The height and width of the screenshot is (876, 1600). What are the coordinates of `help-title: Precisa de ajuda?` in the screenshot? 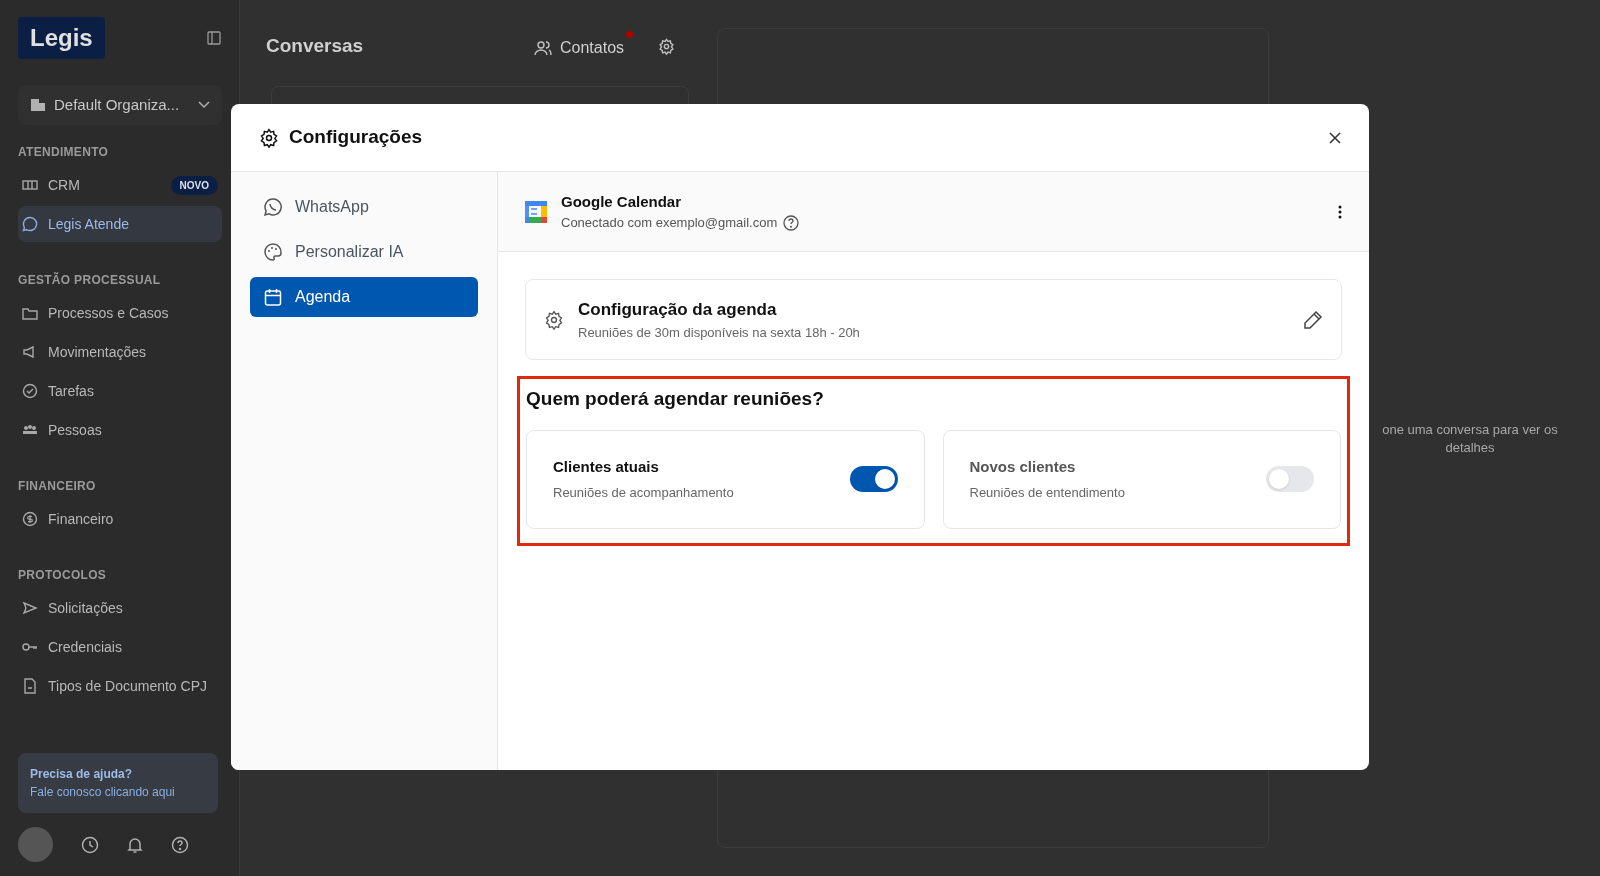 It's located at (82, 774).